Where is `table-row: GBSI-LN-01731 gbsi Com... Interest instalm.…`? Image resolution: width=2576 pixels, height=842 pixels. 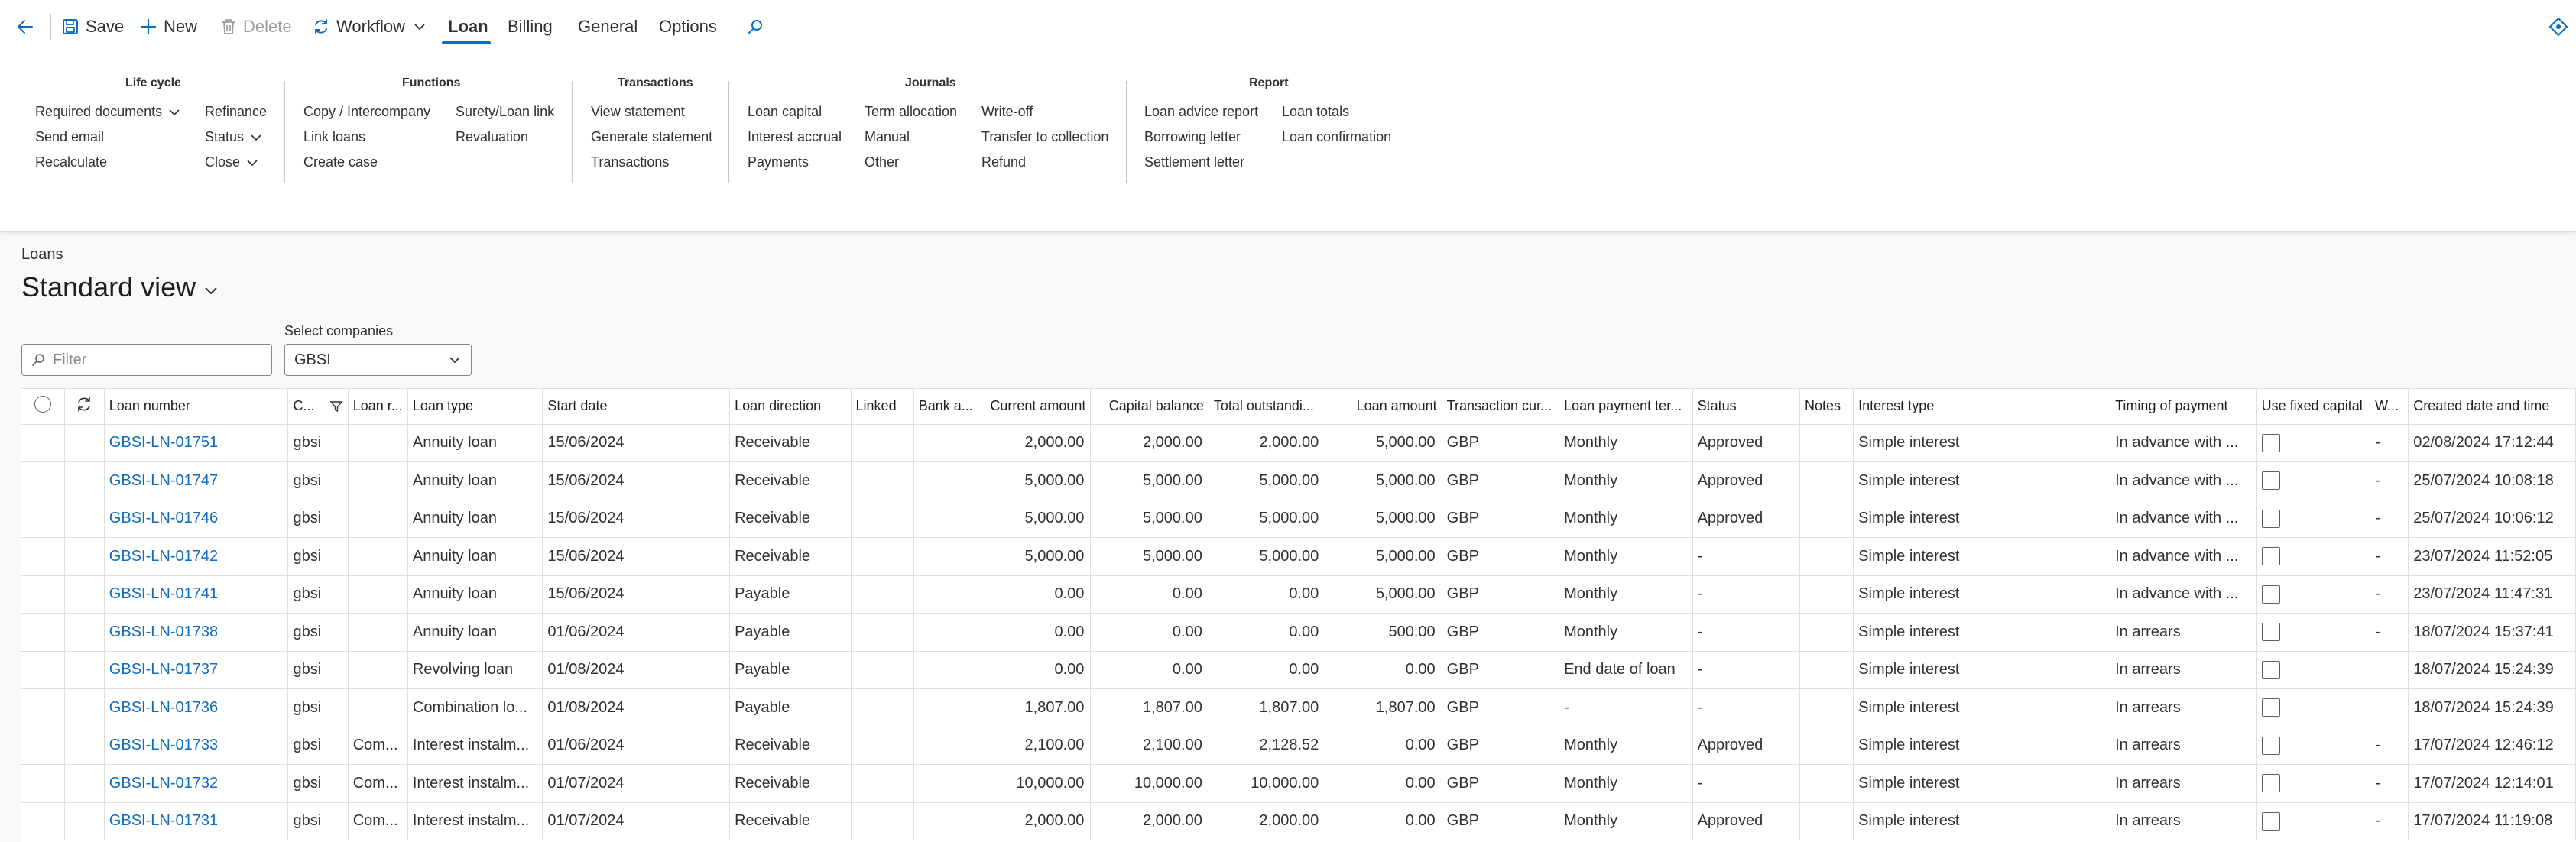
table-row: GBSI-LN-01731 gbsi Com... Interest instalm.… is located at coordinates (1298, 821).